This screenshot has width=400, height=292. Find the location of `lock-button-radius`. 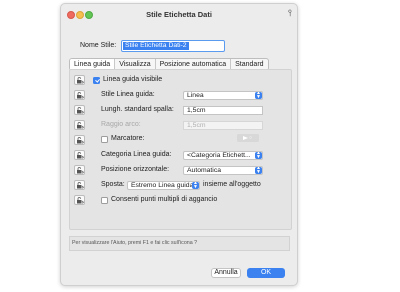

lock-button-radius is located at coordinates (79, 125).